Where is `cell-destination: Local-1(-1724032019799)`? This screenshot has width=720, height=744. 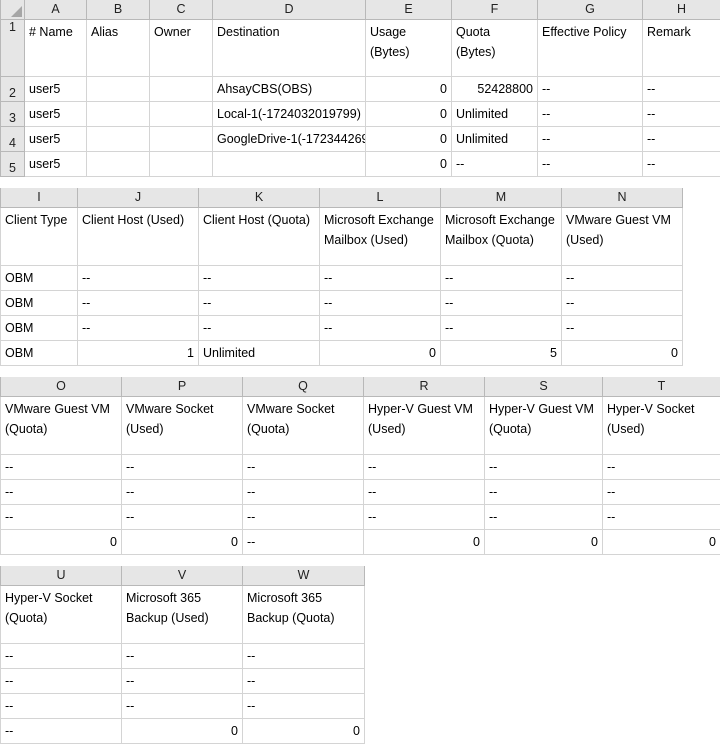 cell-destination: Local-1(-1724032019799) is located at coordinates (289, 114).